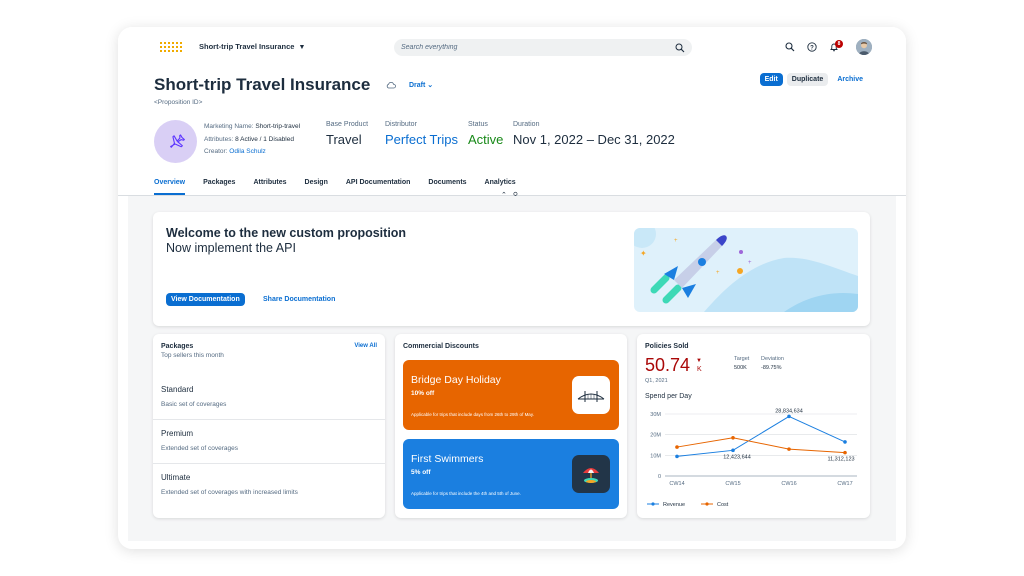 The image size is (1024, 576). Describe the element at coordinates (365, 346) in the screenshot. I see `view-all-link: View All` at that location.